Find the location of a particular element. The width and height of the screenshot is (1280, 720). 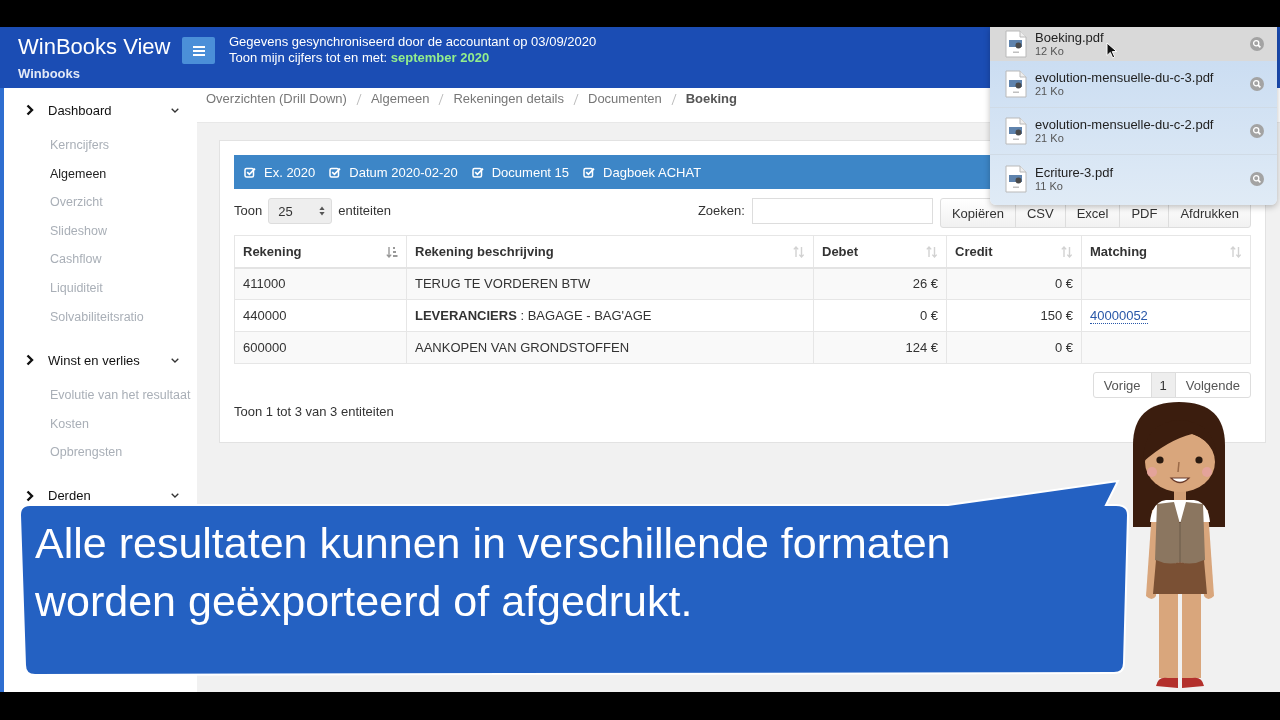

table-cell: TERUG TE VORDEREN BTW is located at coordinates (610, 283).